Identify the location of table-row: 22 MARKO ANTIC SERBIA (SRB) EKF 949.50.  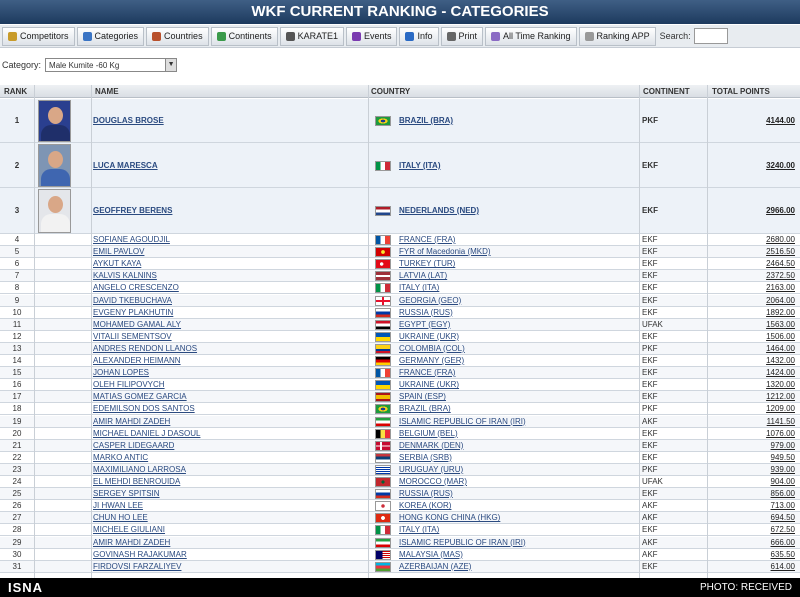
(400, 458).